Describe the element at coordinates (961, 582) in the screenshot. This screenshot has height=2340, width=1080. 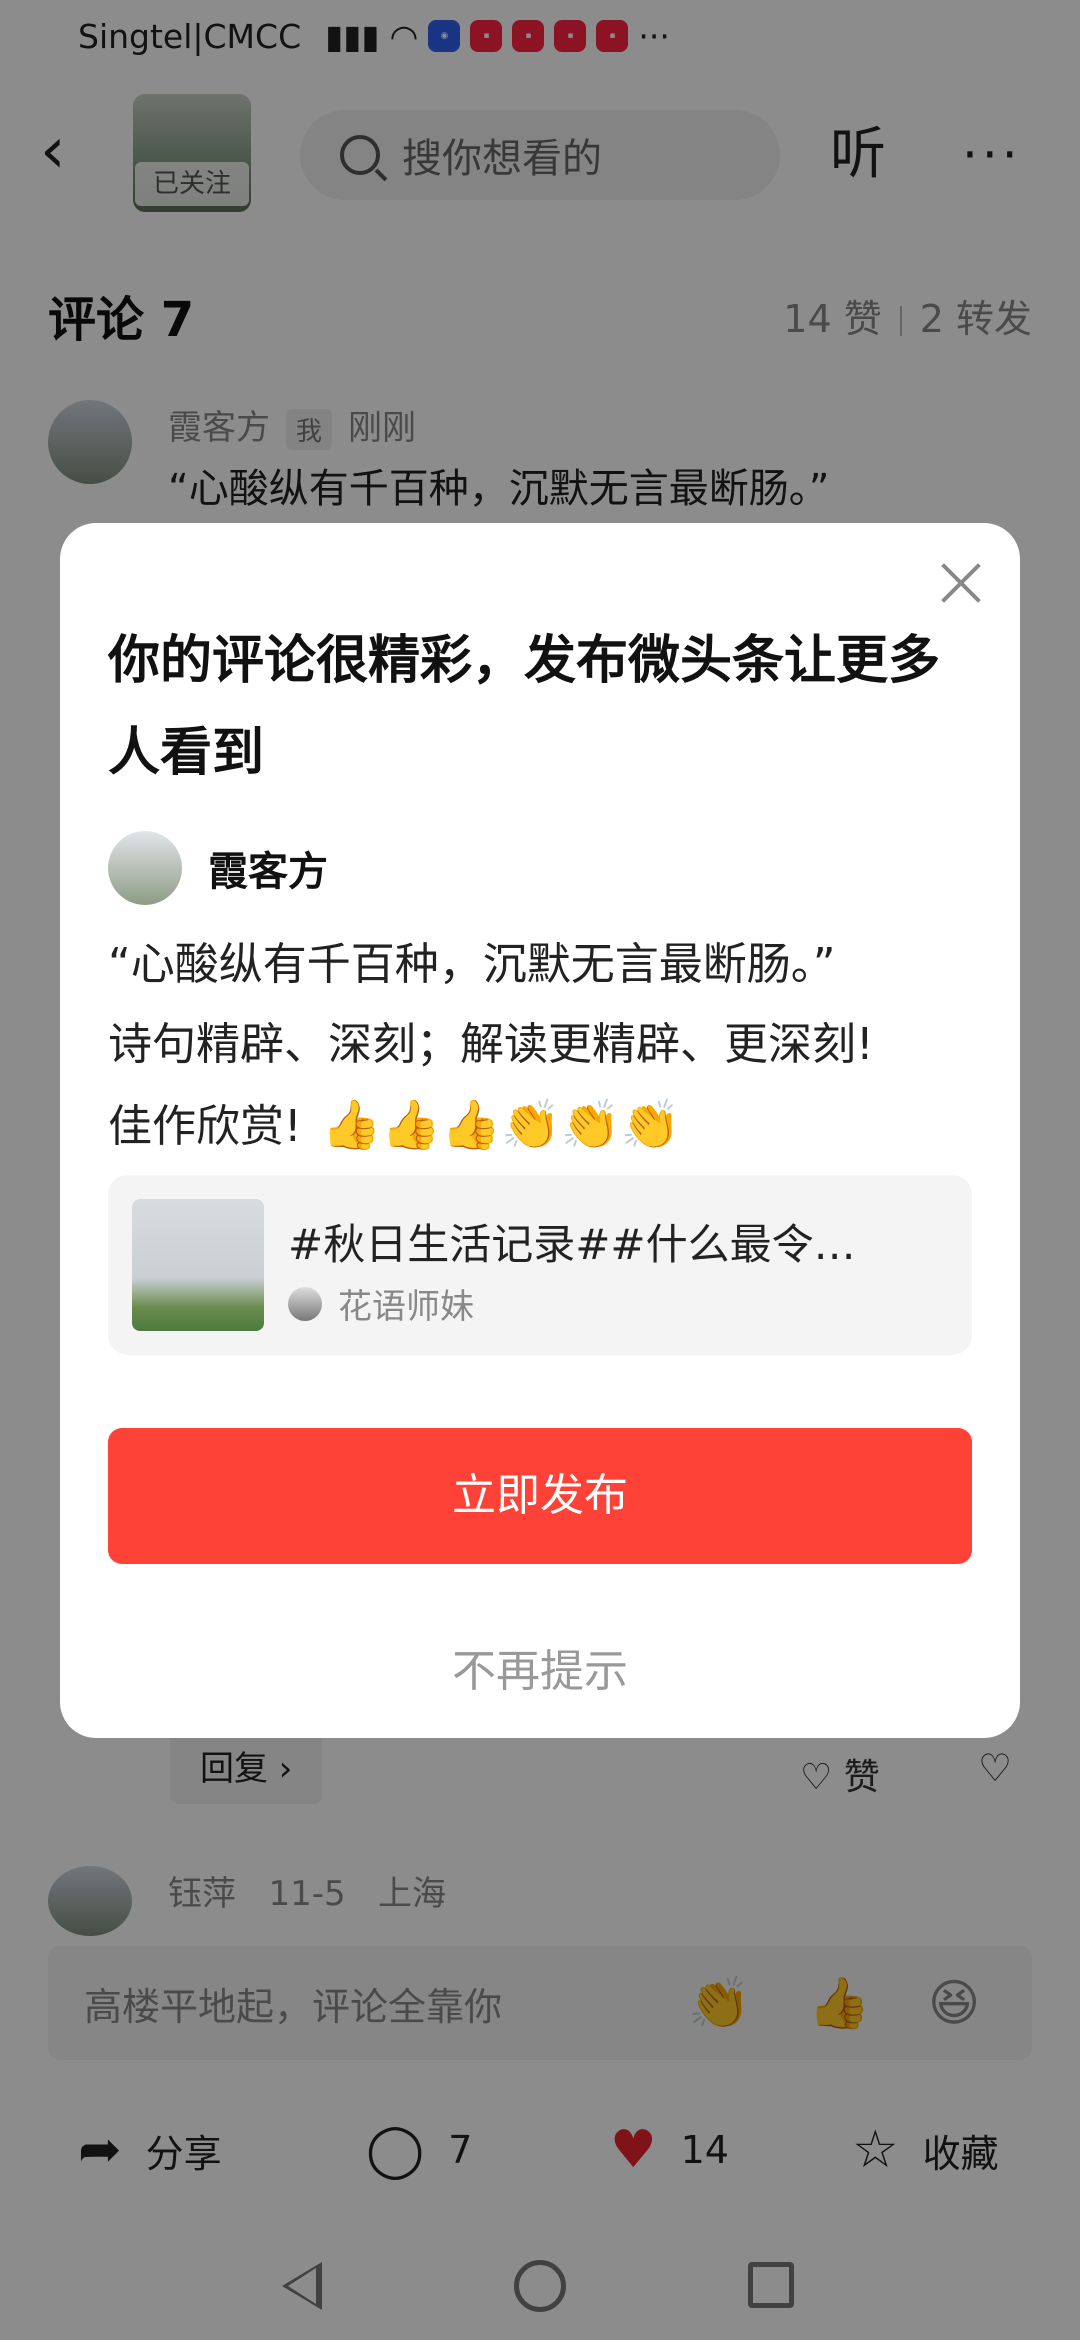
I see `close-icon` at that location.